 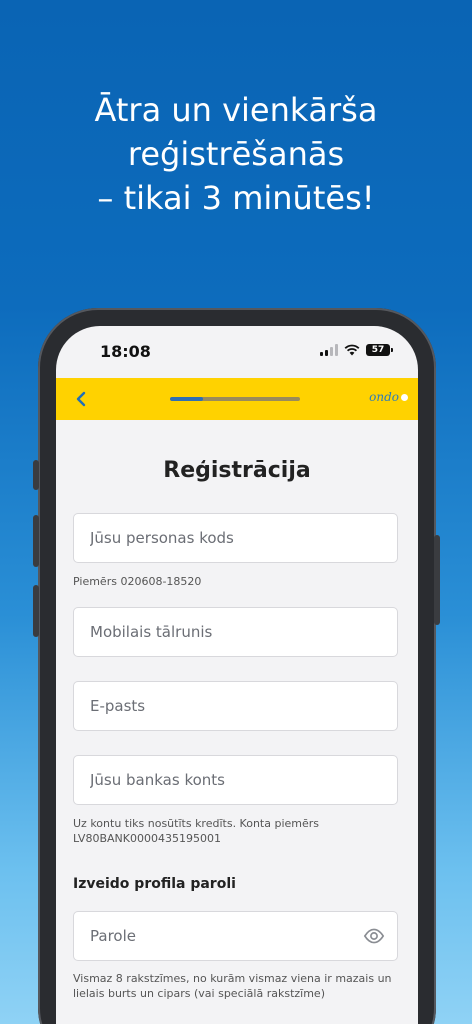 What do you see at coordinates (237, 470) in the screenshot?
I see `page-title: Reģistrācija` at bounding box center [237, 470].